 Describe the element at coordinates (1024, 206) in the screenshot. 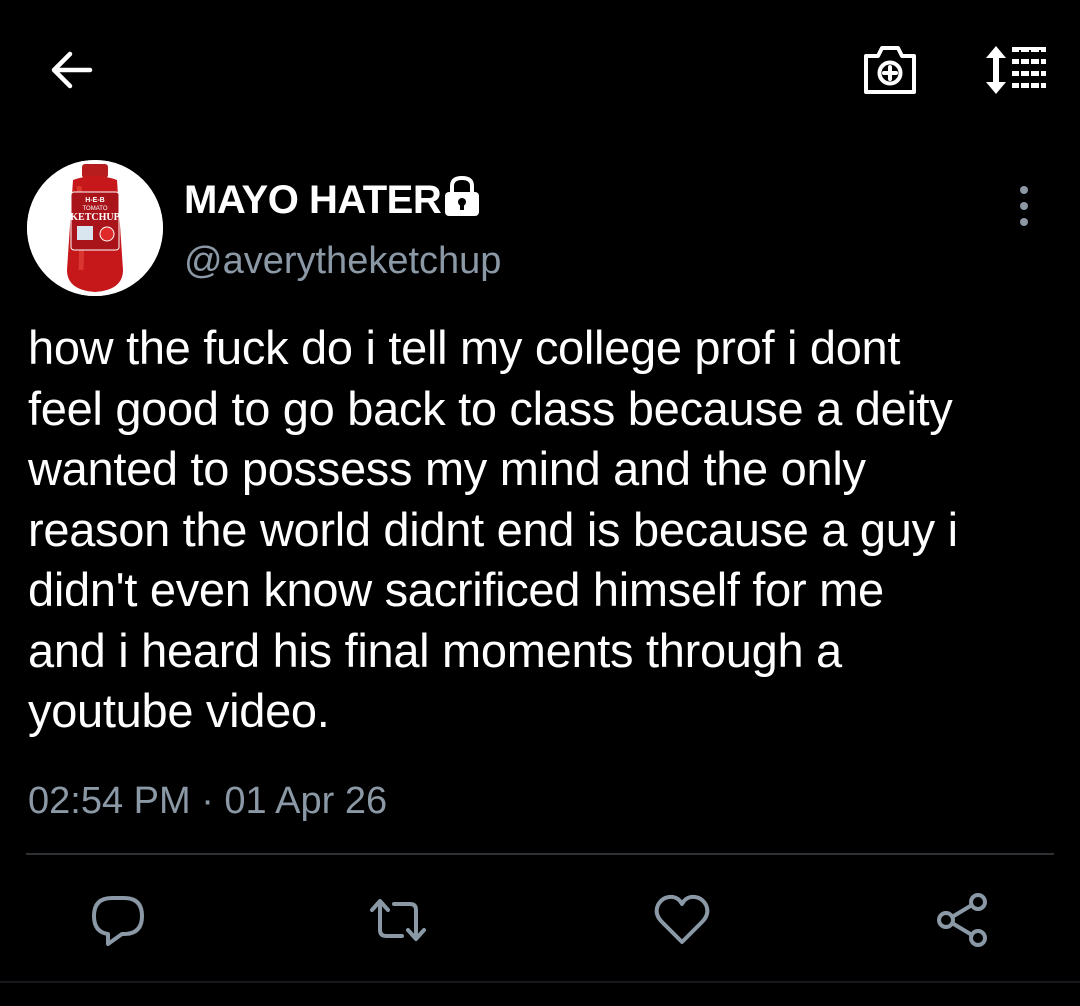

I see `more-vertical-icon` at that location.